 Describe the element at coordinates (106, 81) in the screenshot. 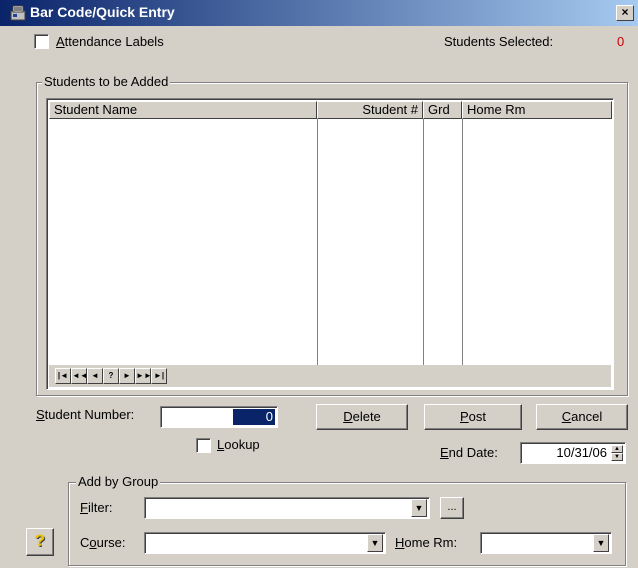

I see `students-to-be-added-label: Students to be Added` at that location.